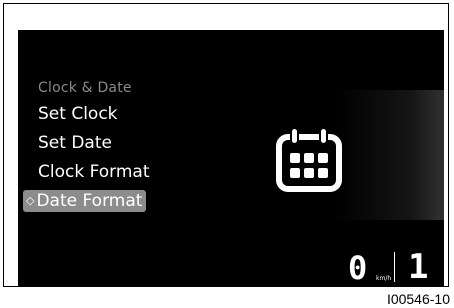  I want to click on menu-item-date-format-label: Date Format, so click(89, 201).